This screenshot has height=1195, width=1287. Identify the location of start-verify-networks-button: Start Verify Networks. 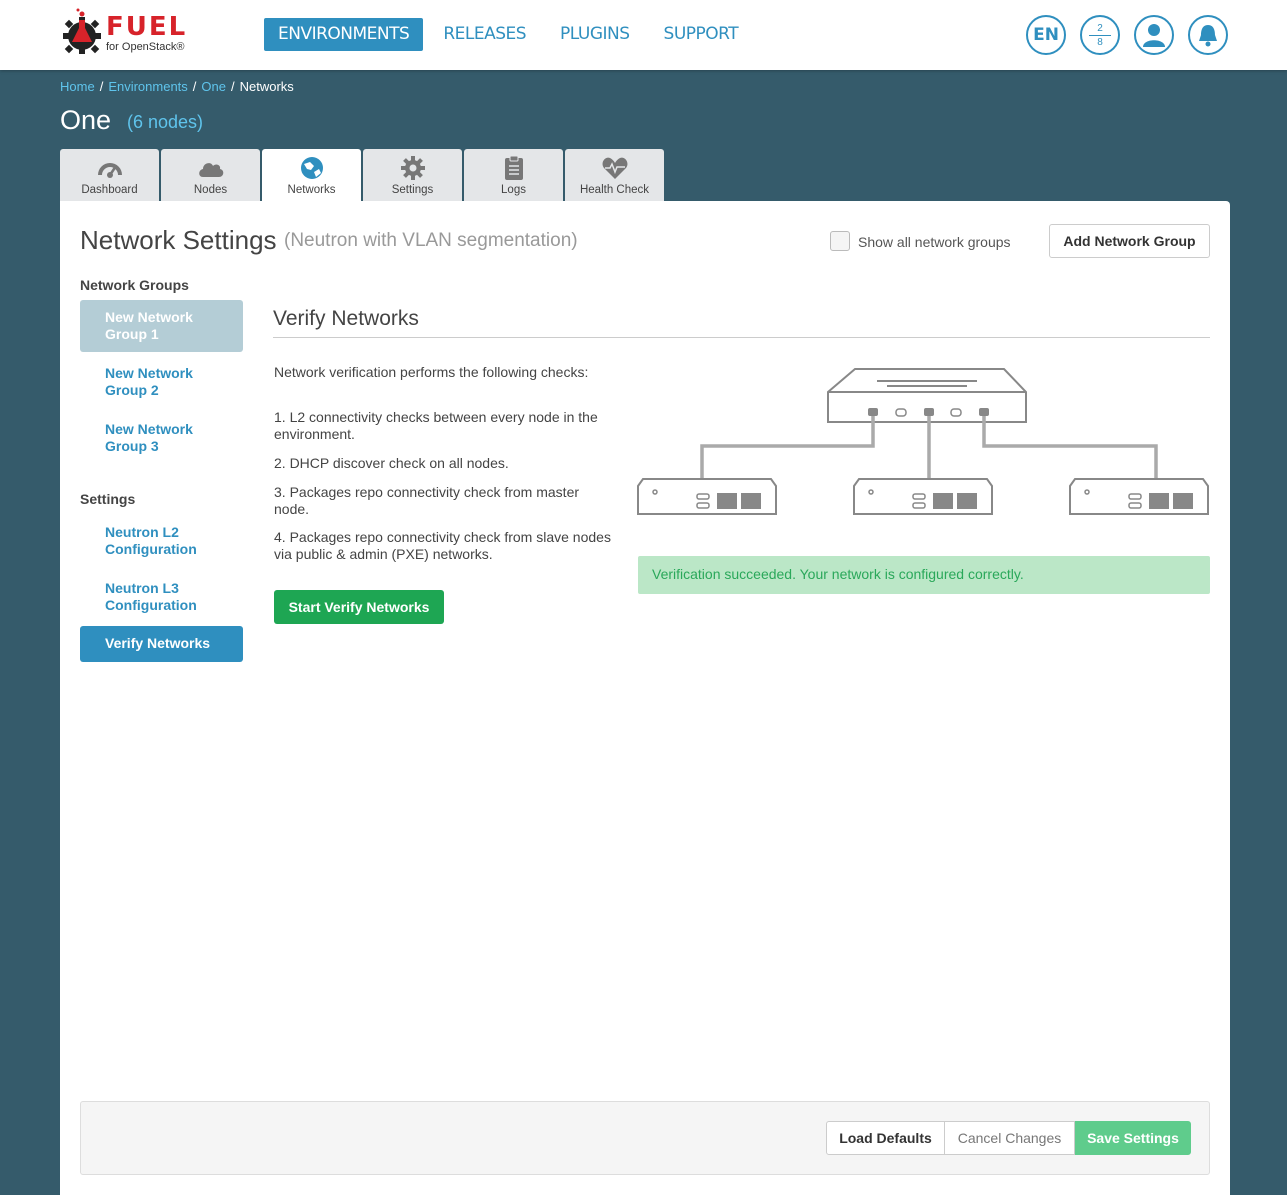
(359, 607).